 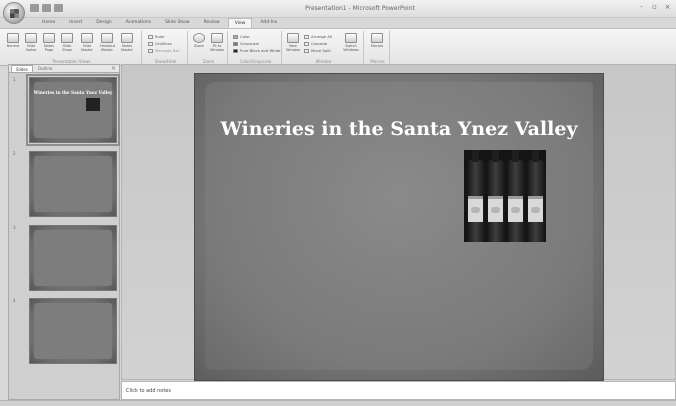 I want to click on slide-master-button: Slide Master, so click(x=87, y=42).